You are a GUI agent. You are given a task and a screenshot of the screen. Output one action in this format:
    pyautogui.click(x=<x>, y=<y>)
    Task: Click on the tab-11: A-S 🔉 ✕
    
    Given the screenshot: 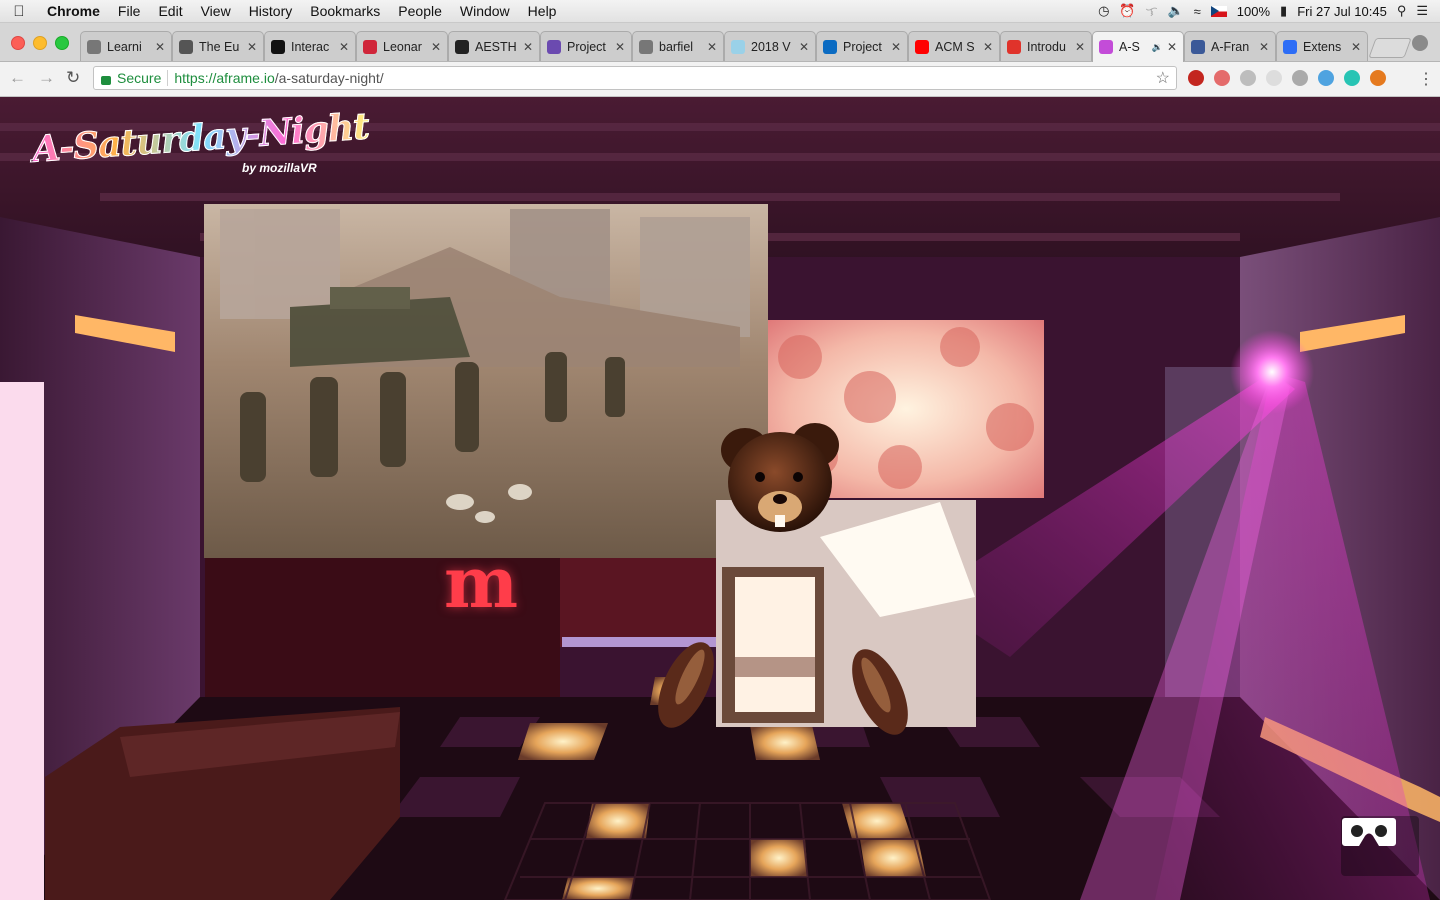 What is the action you would take?
    pyautogui.click(x=1138, y=46)
    